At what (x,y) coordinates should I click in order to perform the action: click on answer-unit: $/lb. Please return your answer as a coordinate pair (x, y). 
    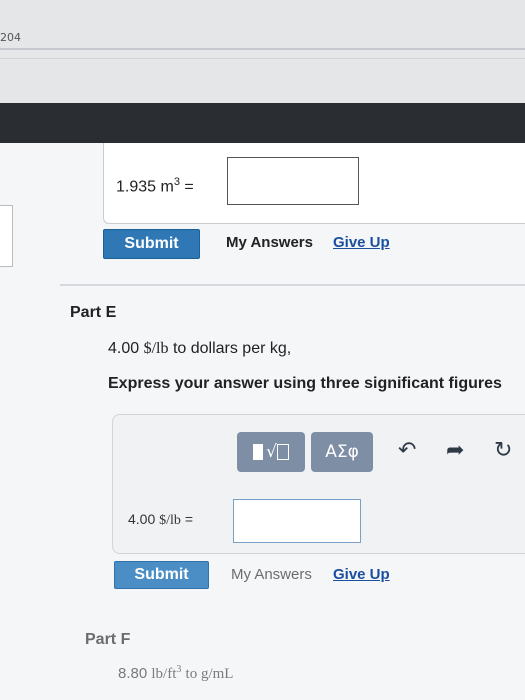
    Looking at the image, I should click on (170, 520).